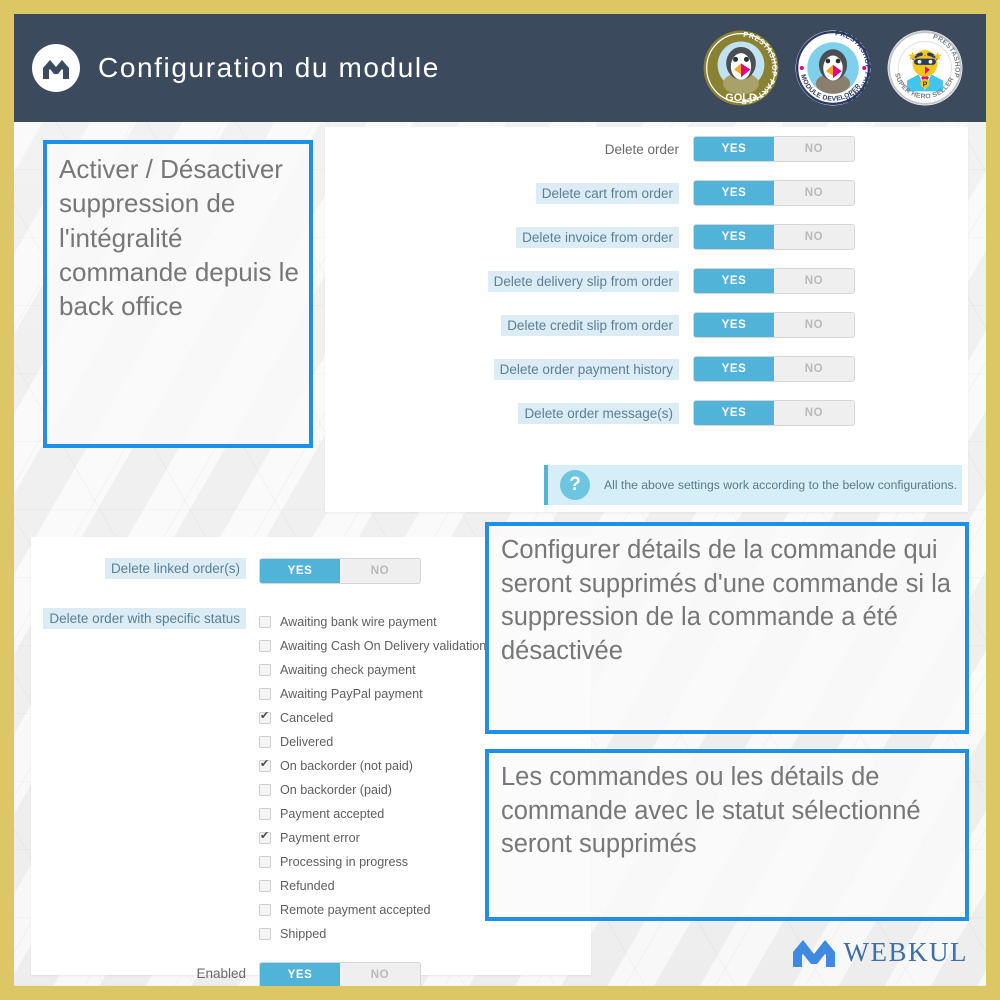 The width and height of the screenshot is (1000, 1000). I want to click on delete-linked-orders-toggle: YES NO, so click(340, 571).